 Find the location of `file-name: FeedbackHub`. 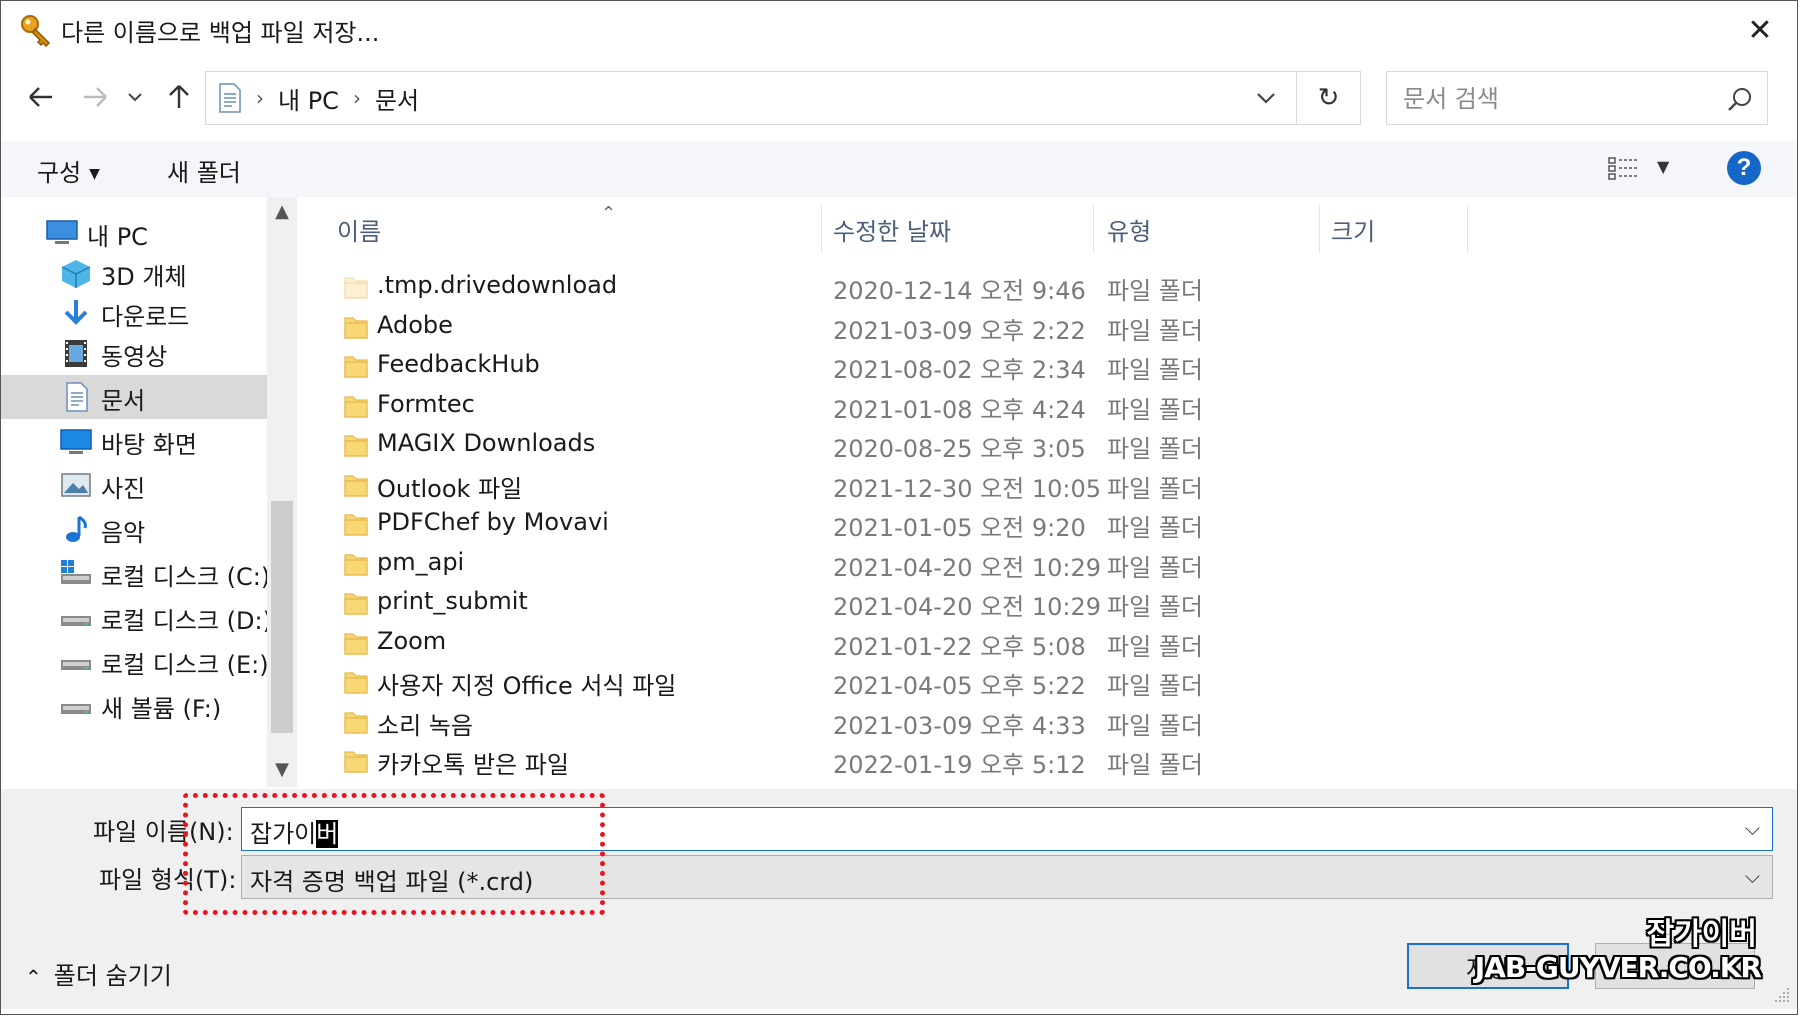

file-name: FeedbackHub is located at coordinates (458, 364).